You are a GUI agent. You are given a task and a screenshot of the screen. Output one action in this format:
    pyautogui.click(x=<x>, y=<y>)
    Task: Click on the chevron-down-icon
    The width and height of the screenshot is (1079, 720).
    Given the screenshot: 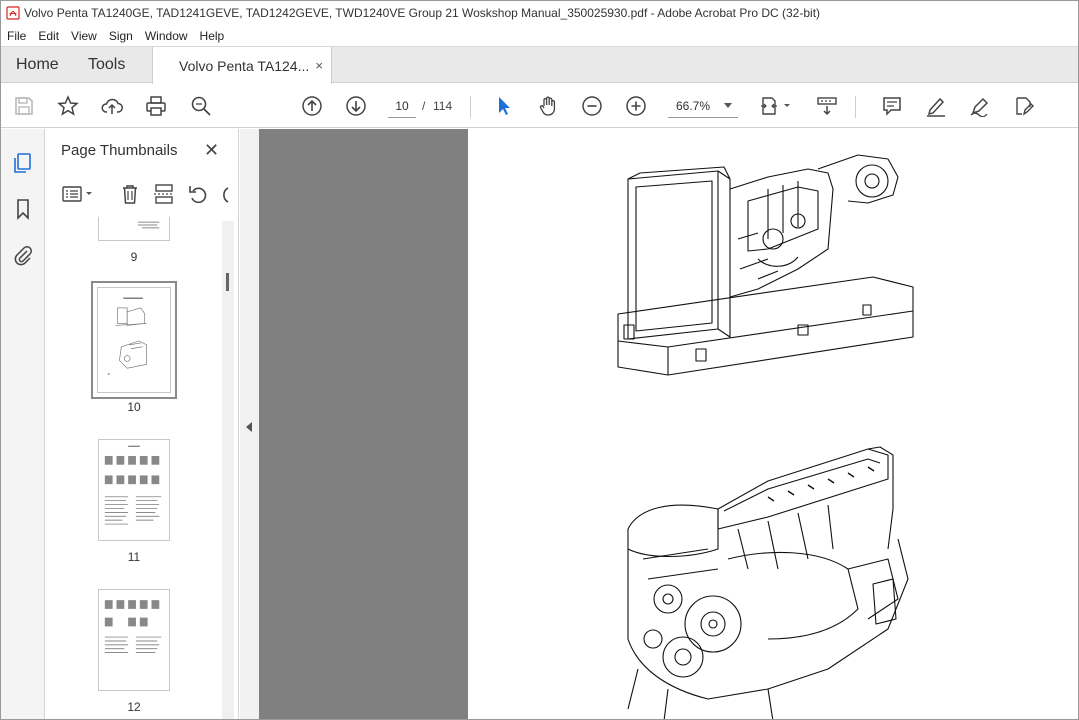 What is the action you would take?
    pyautogui.click(x=728, y=105)
    